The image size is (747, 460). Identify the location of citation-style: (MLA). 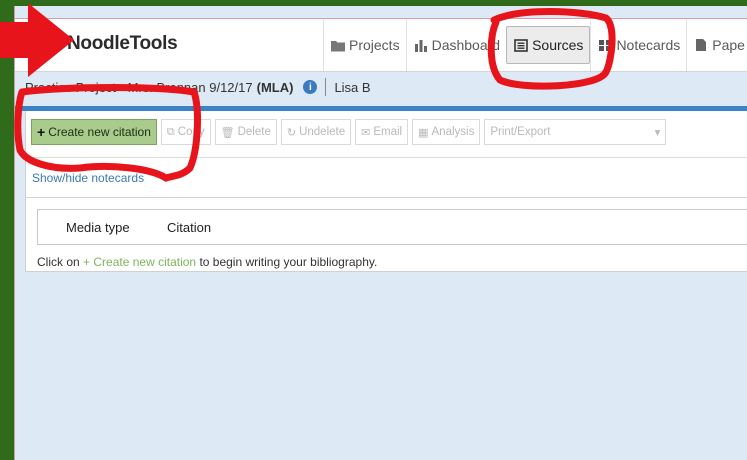
(275, 87).